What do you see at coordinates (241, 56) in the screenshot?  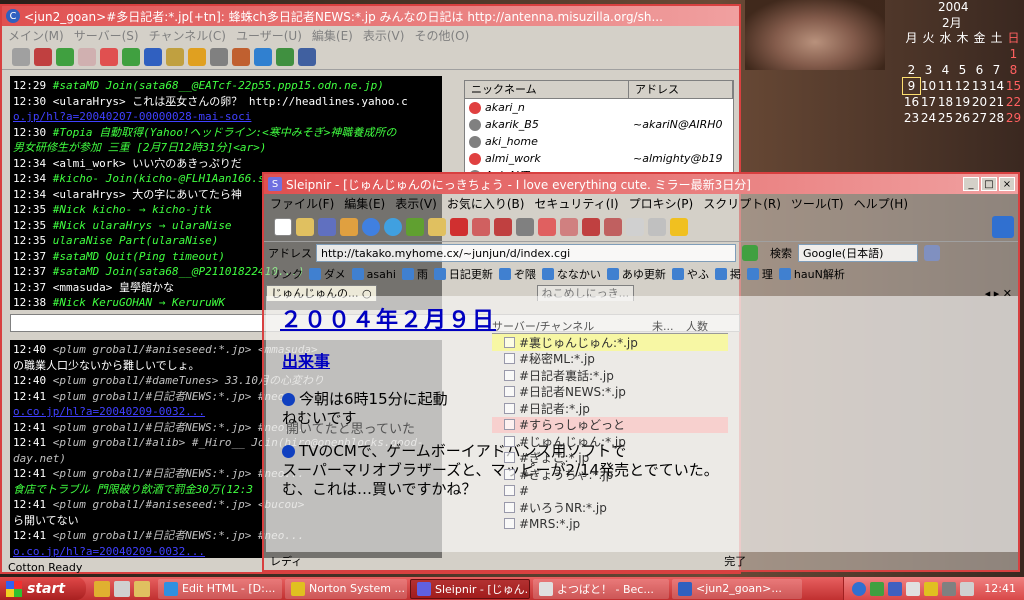 I see `user-icon` at bounding box center [241, 56].